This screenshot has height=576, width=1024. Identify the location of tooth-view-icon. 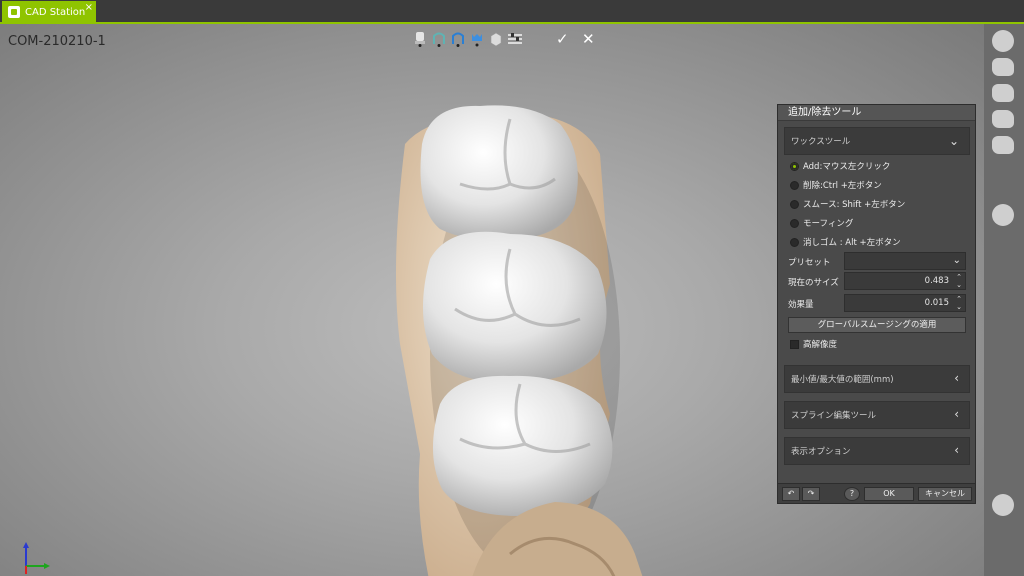
(420, 39).